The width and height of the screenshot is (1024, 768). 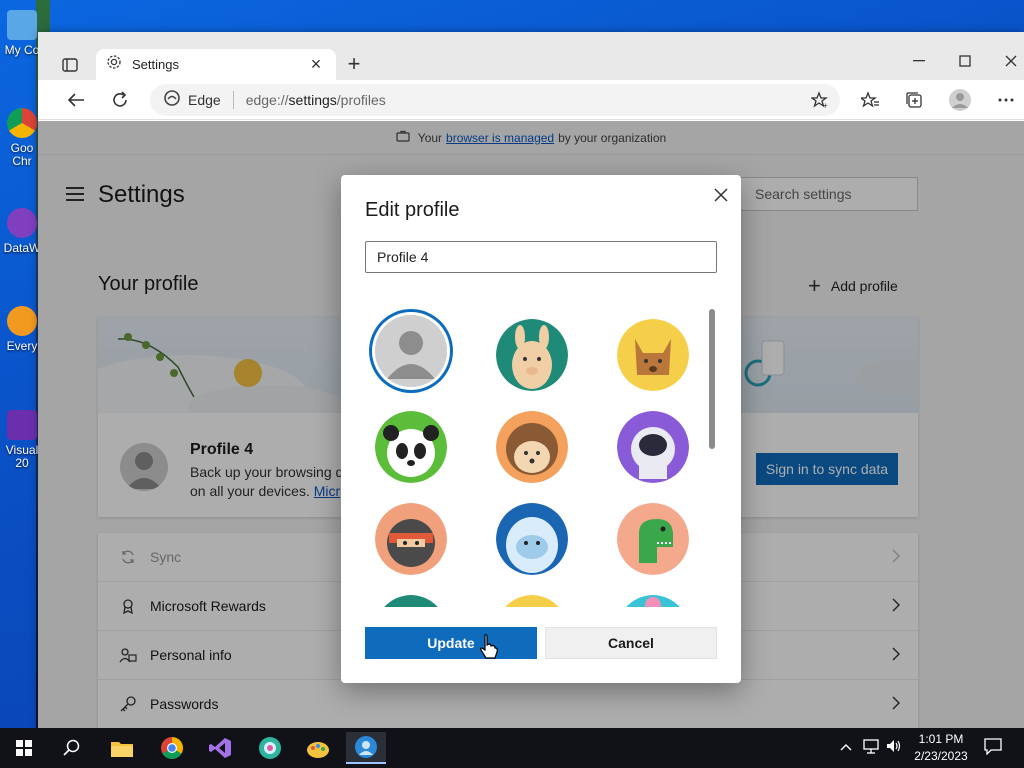 What do you see at coordinates (712, 379) in the screenshot?
I see `avatar-scrollbar` at bounding box center [712, 379].